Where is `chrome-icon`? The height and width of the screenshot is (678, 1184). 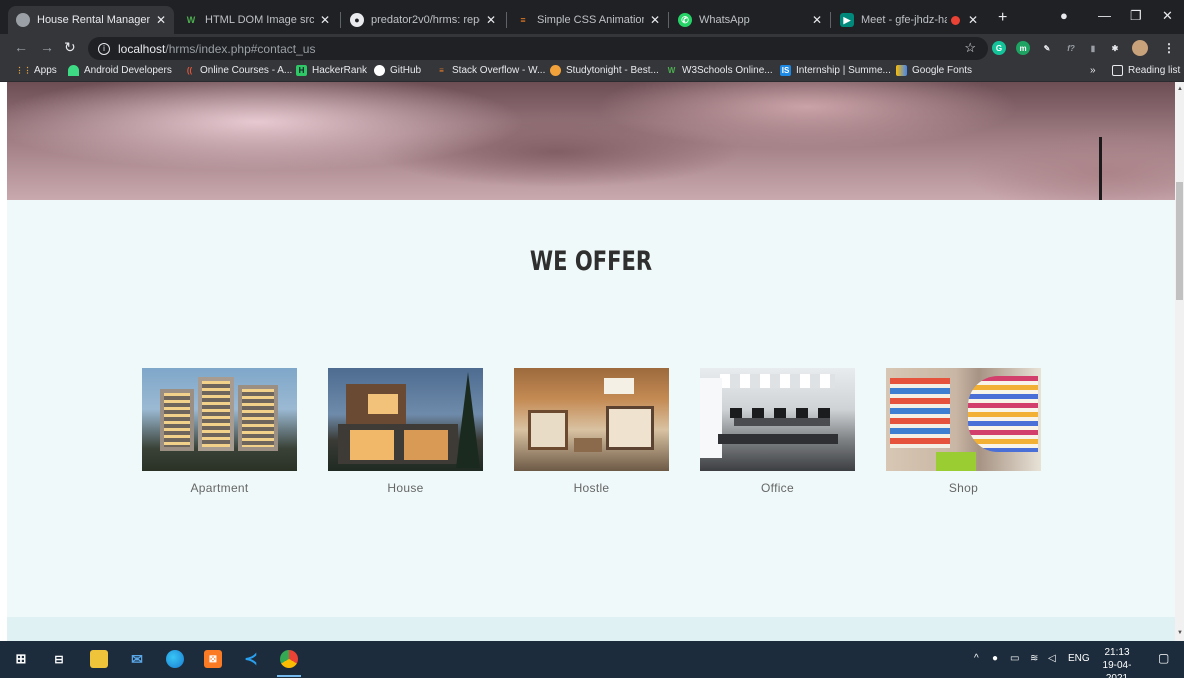 chrome-icon is located at coordinates (289, 659).